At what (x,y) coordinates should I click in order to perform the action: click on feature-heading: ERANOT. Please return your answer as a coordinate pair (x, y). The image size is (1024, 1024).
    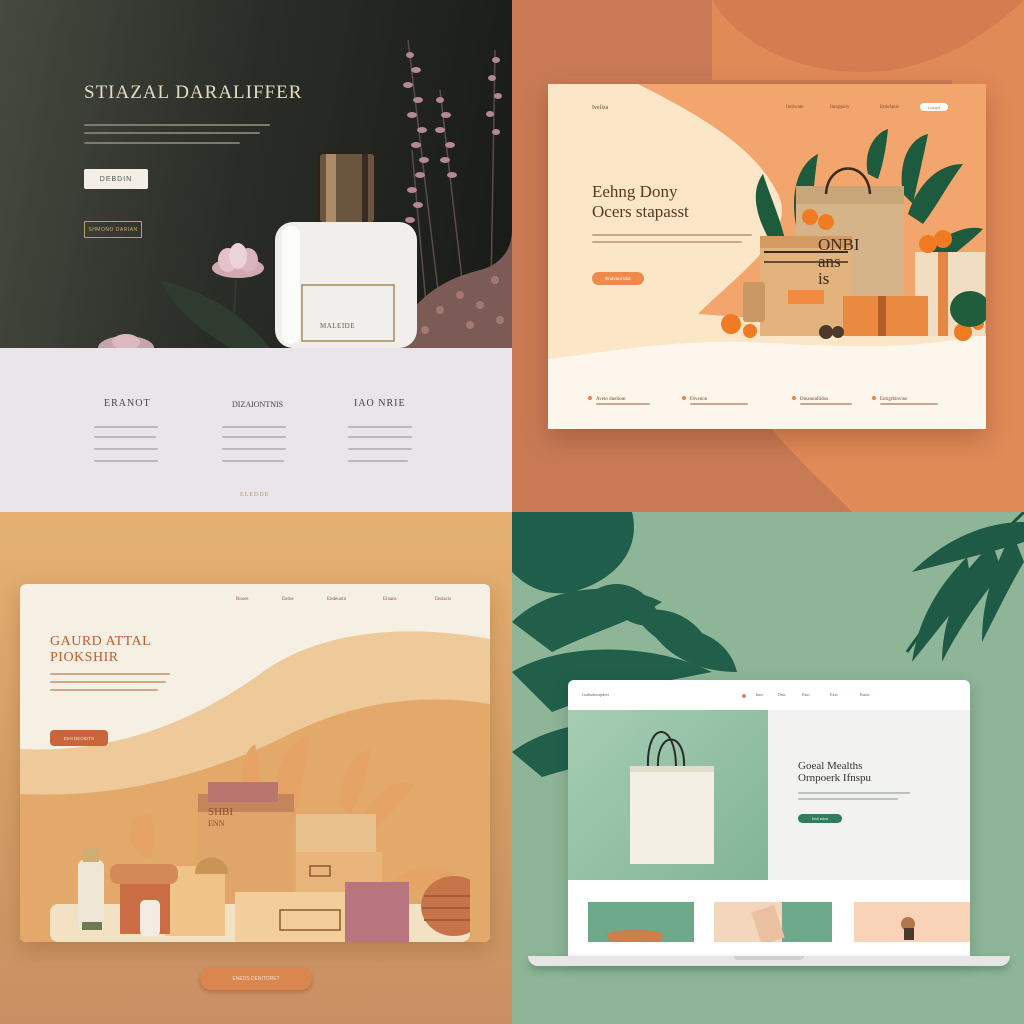
    Looking at the image, I should click on (127, 403).